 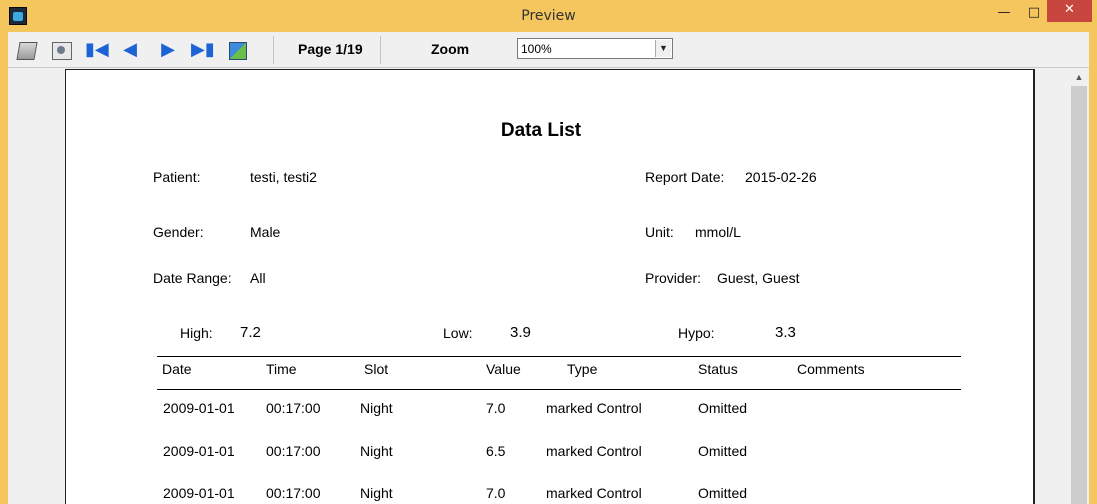 What do you see at coordinates (177, 369) in the screenshot?
I see `header-date: Date` at bounding box center [177, 369].